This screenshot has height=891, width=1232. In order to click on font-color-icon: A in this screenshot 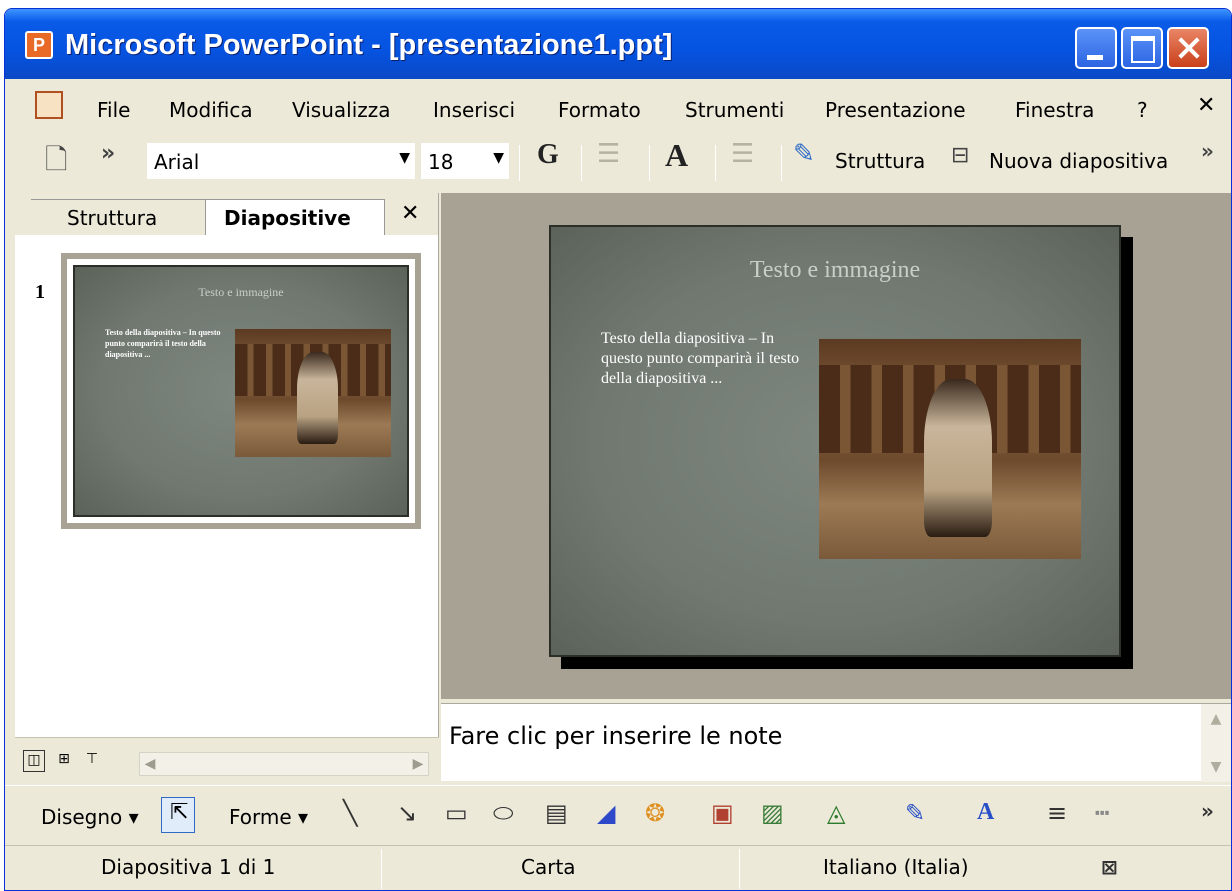, I will do `click(985, 812)`.